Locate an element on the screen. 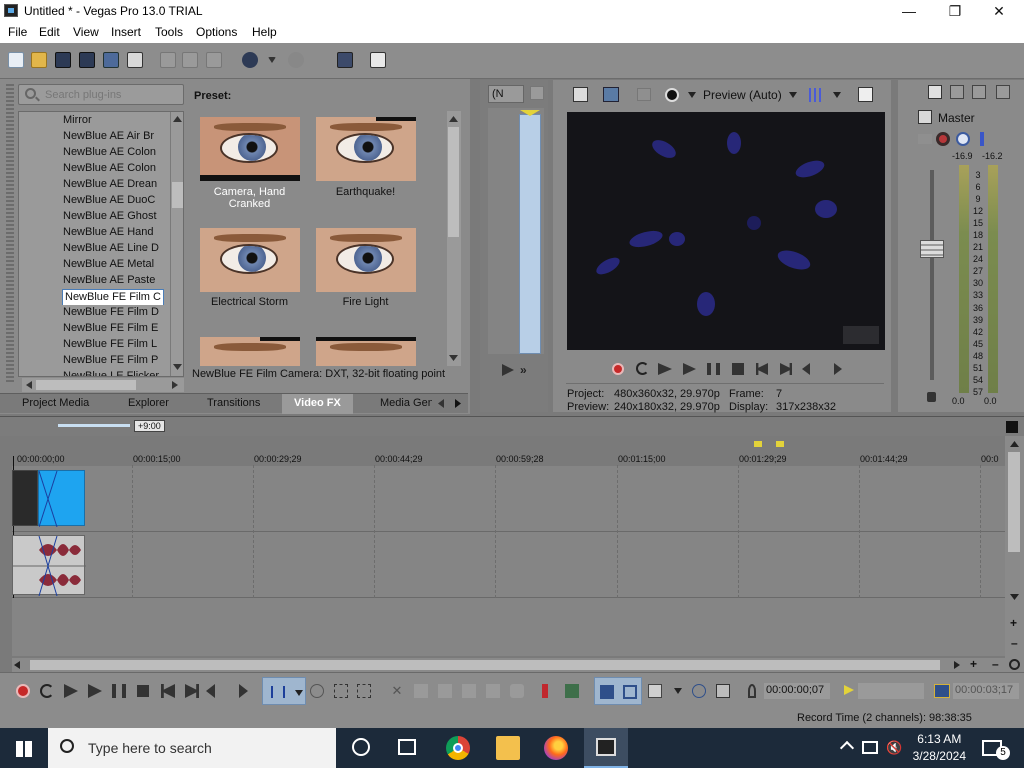  plugin-tree-hscrollbar is located at coordinates (103, 385).